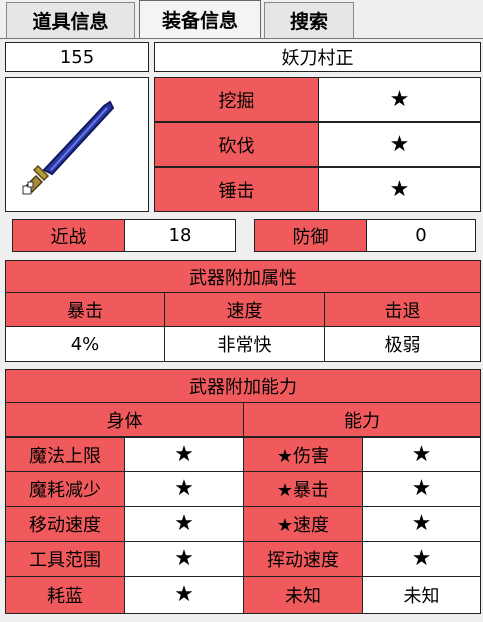 This screenshot has height=622, width=483. I want to click on tab-divider, so click(241, 38).